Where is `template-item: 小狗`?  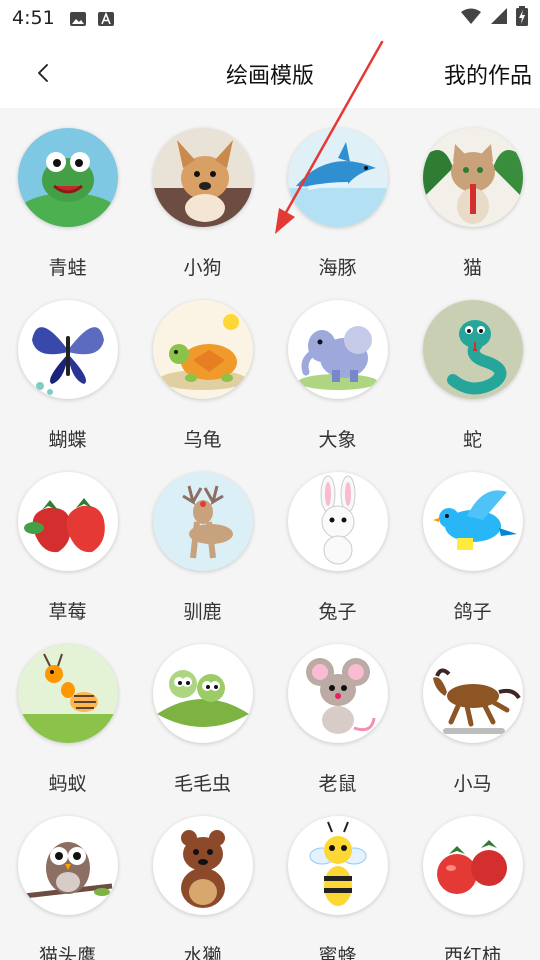 template-item: 小狗 is located at coordinates (202, 194).